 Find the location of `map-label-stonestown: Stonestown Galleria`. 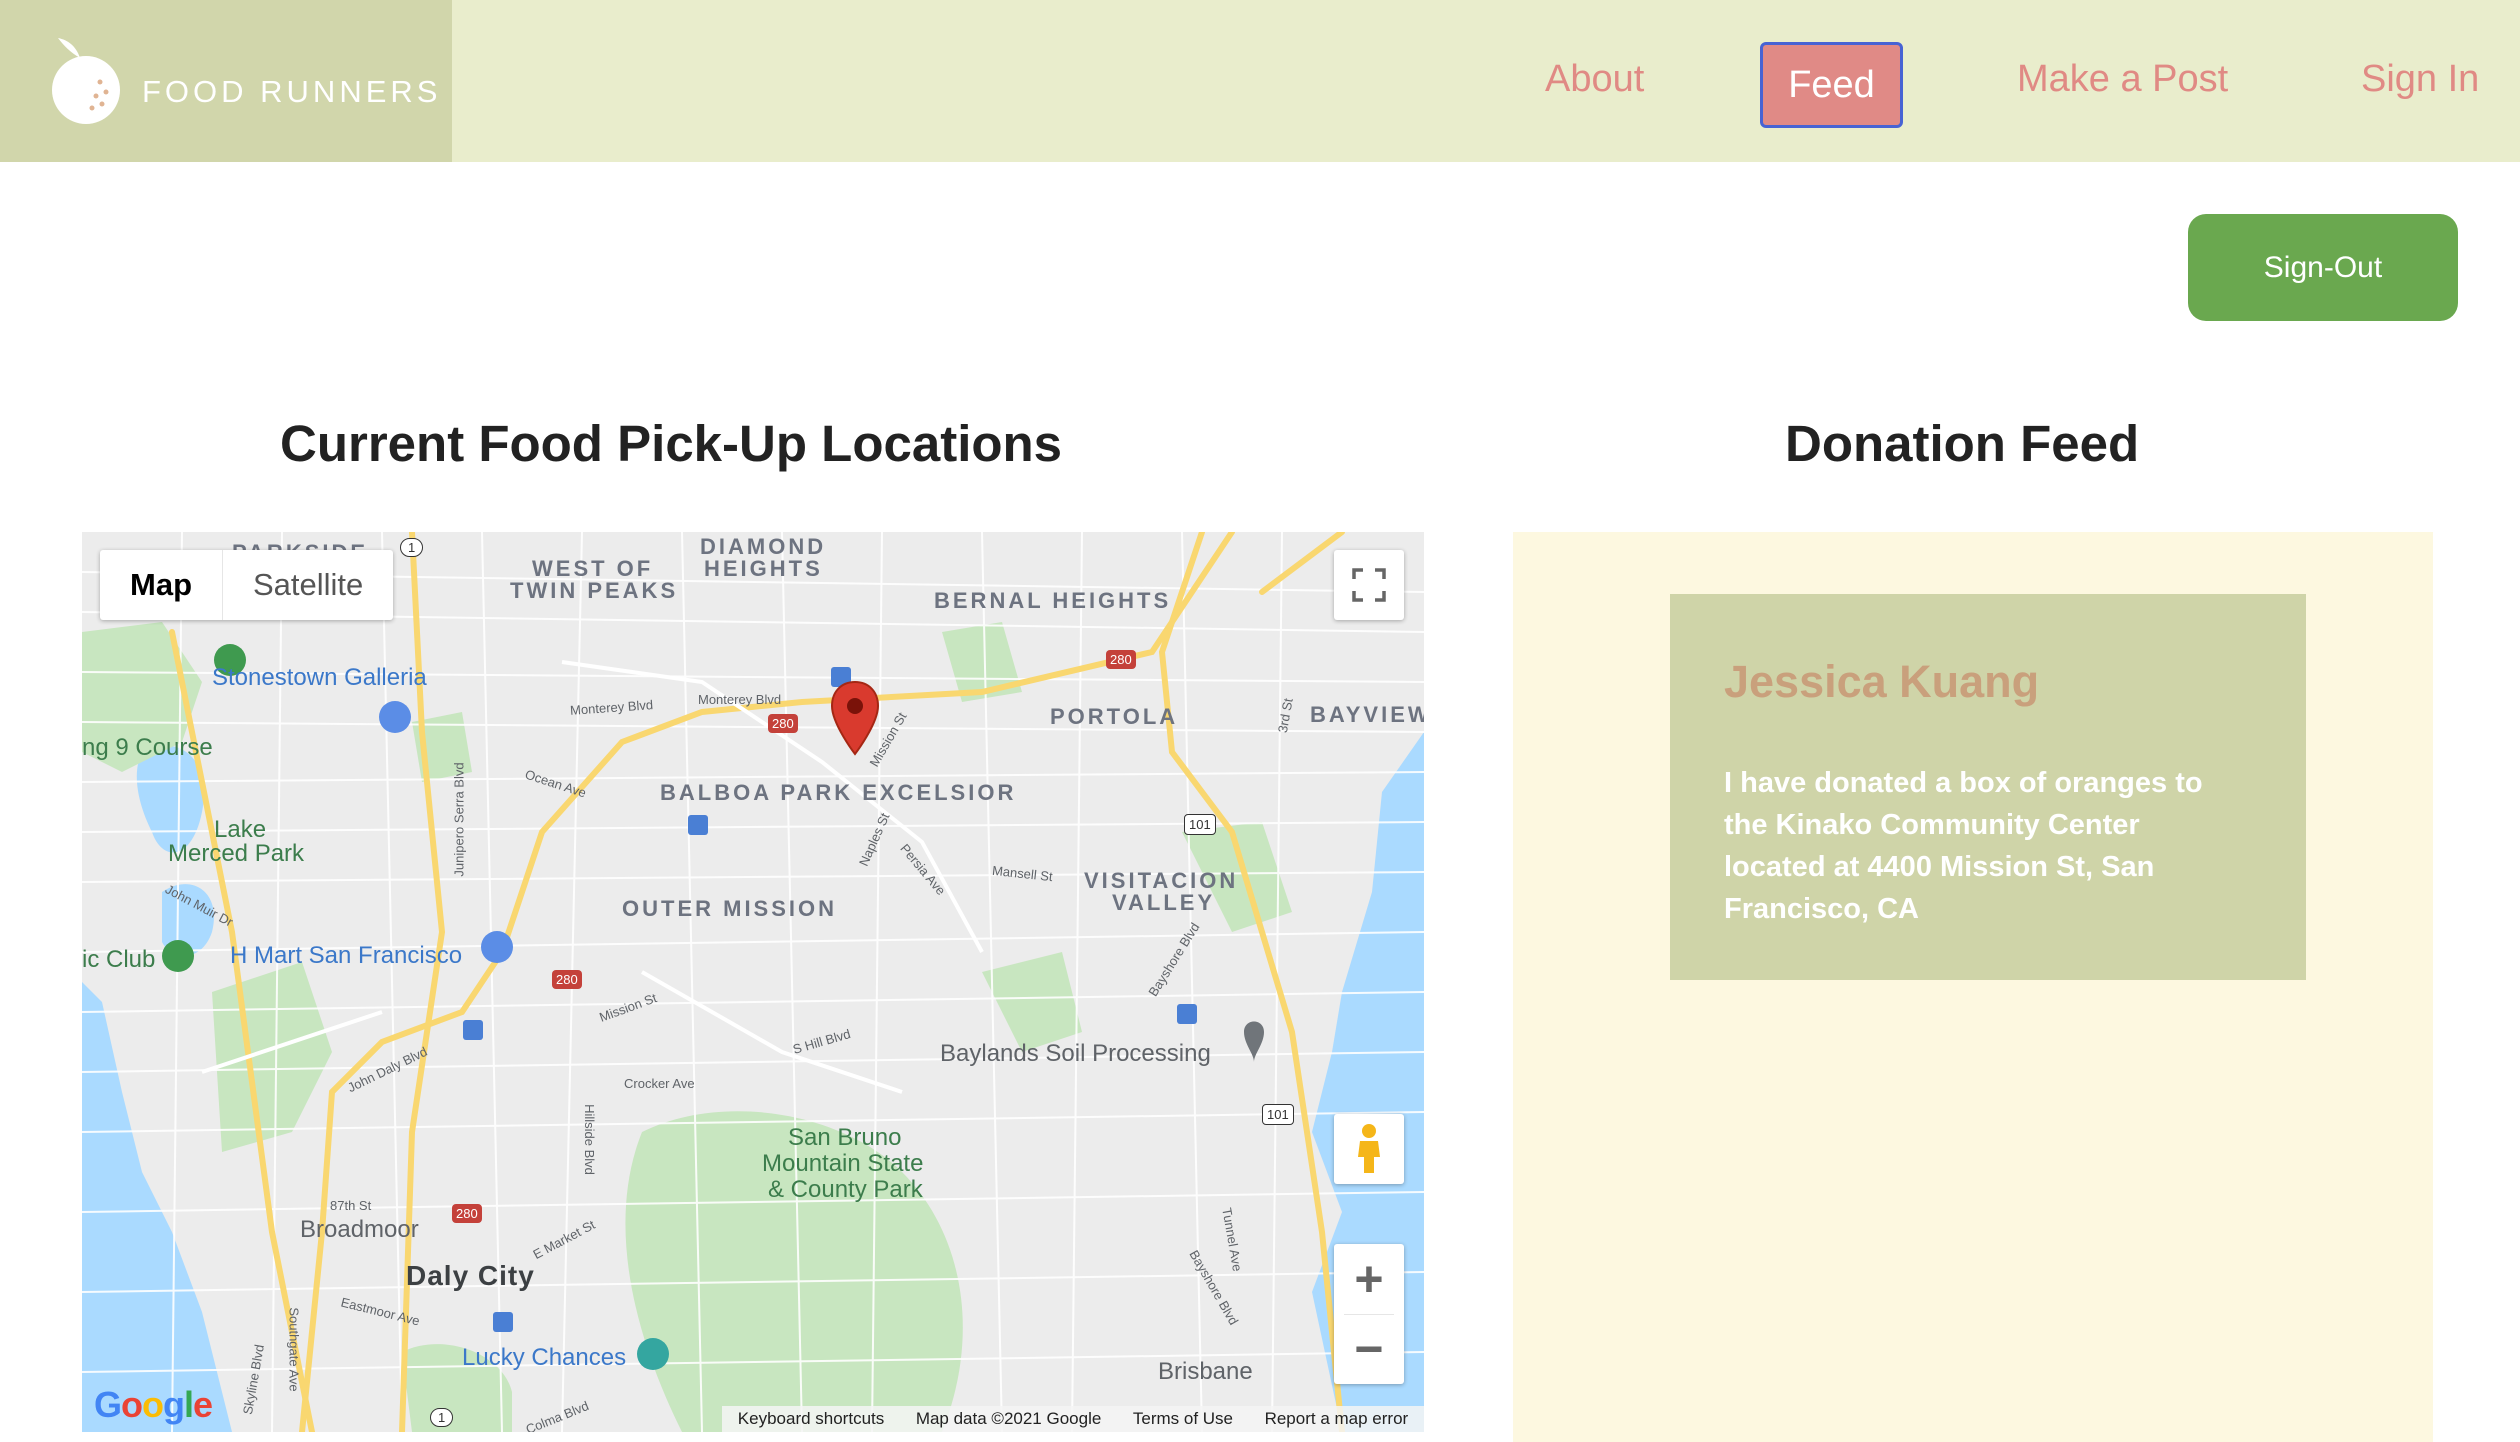

map-label-stonestown: Stonestown Galleria is located at coordinates (319, 678).